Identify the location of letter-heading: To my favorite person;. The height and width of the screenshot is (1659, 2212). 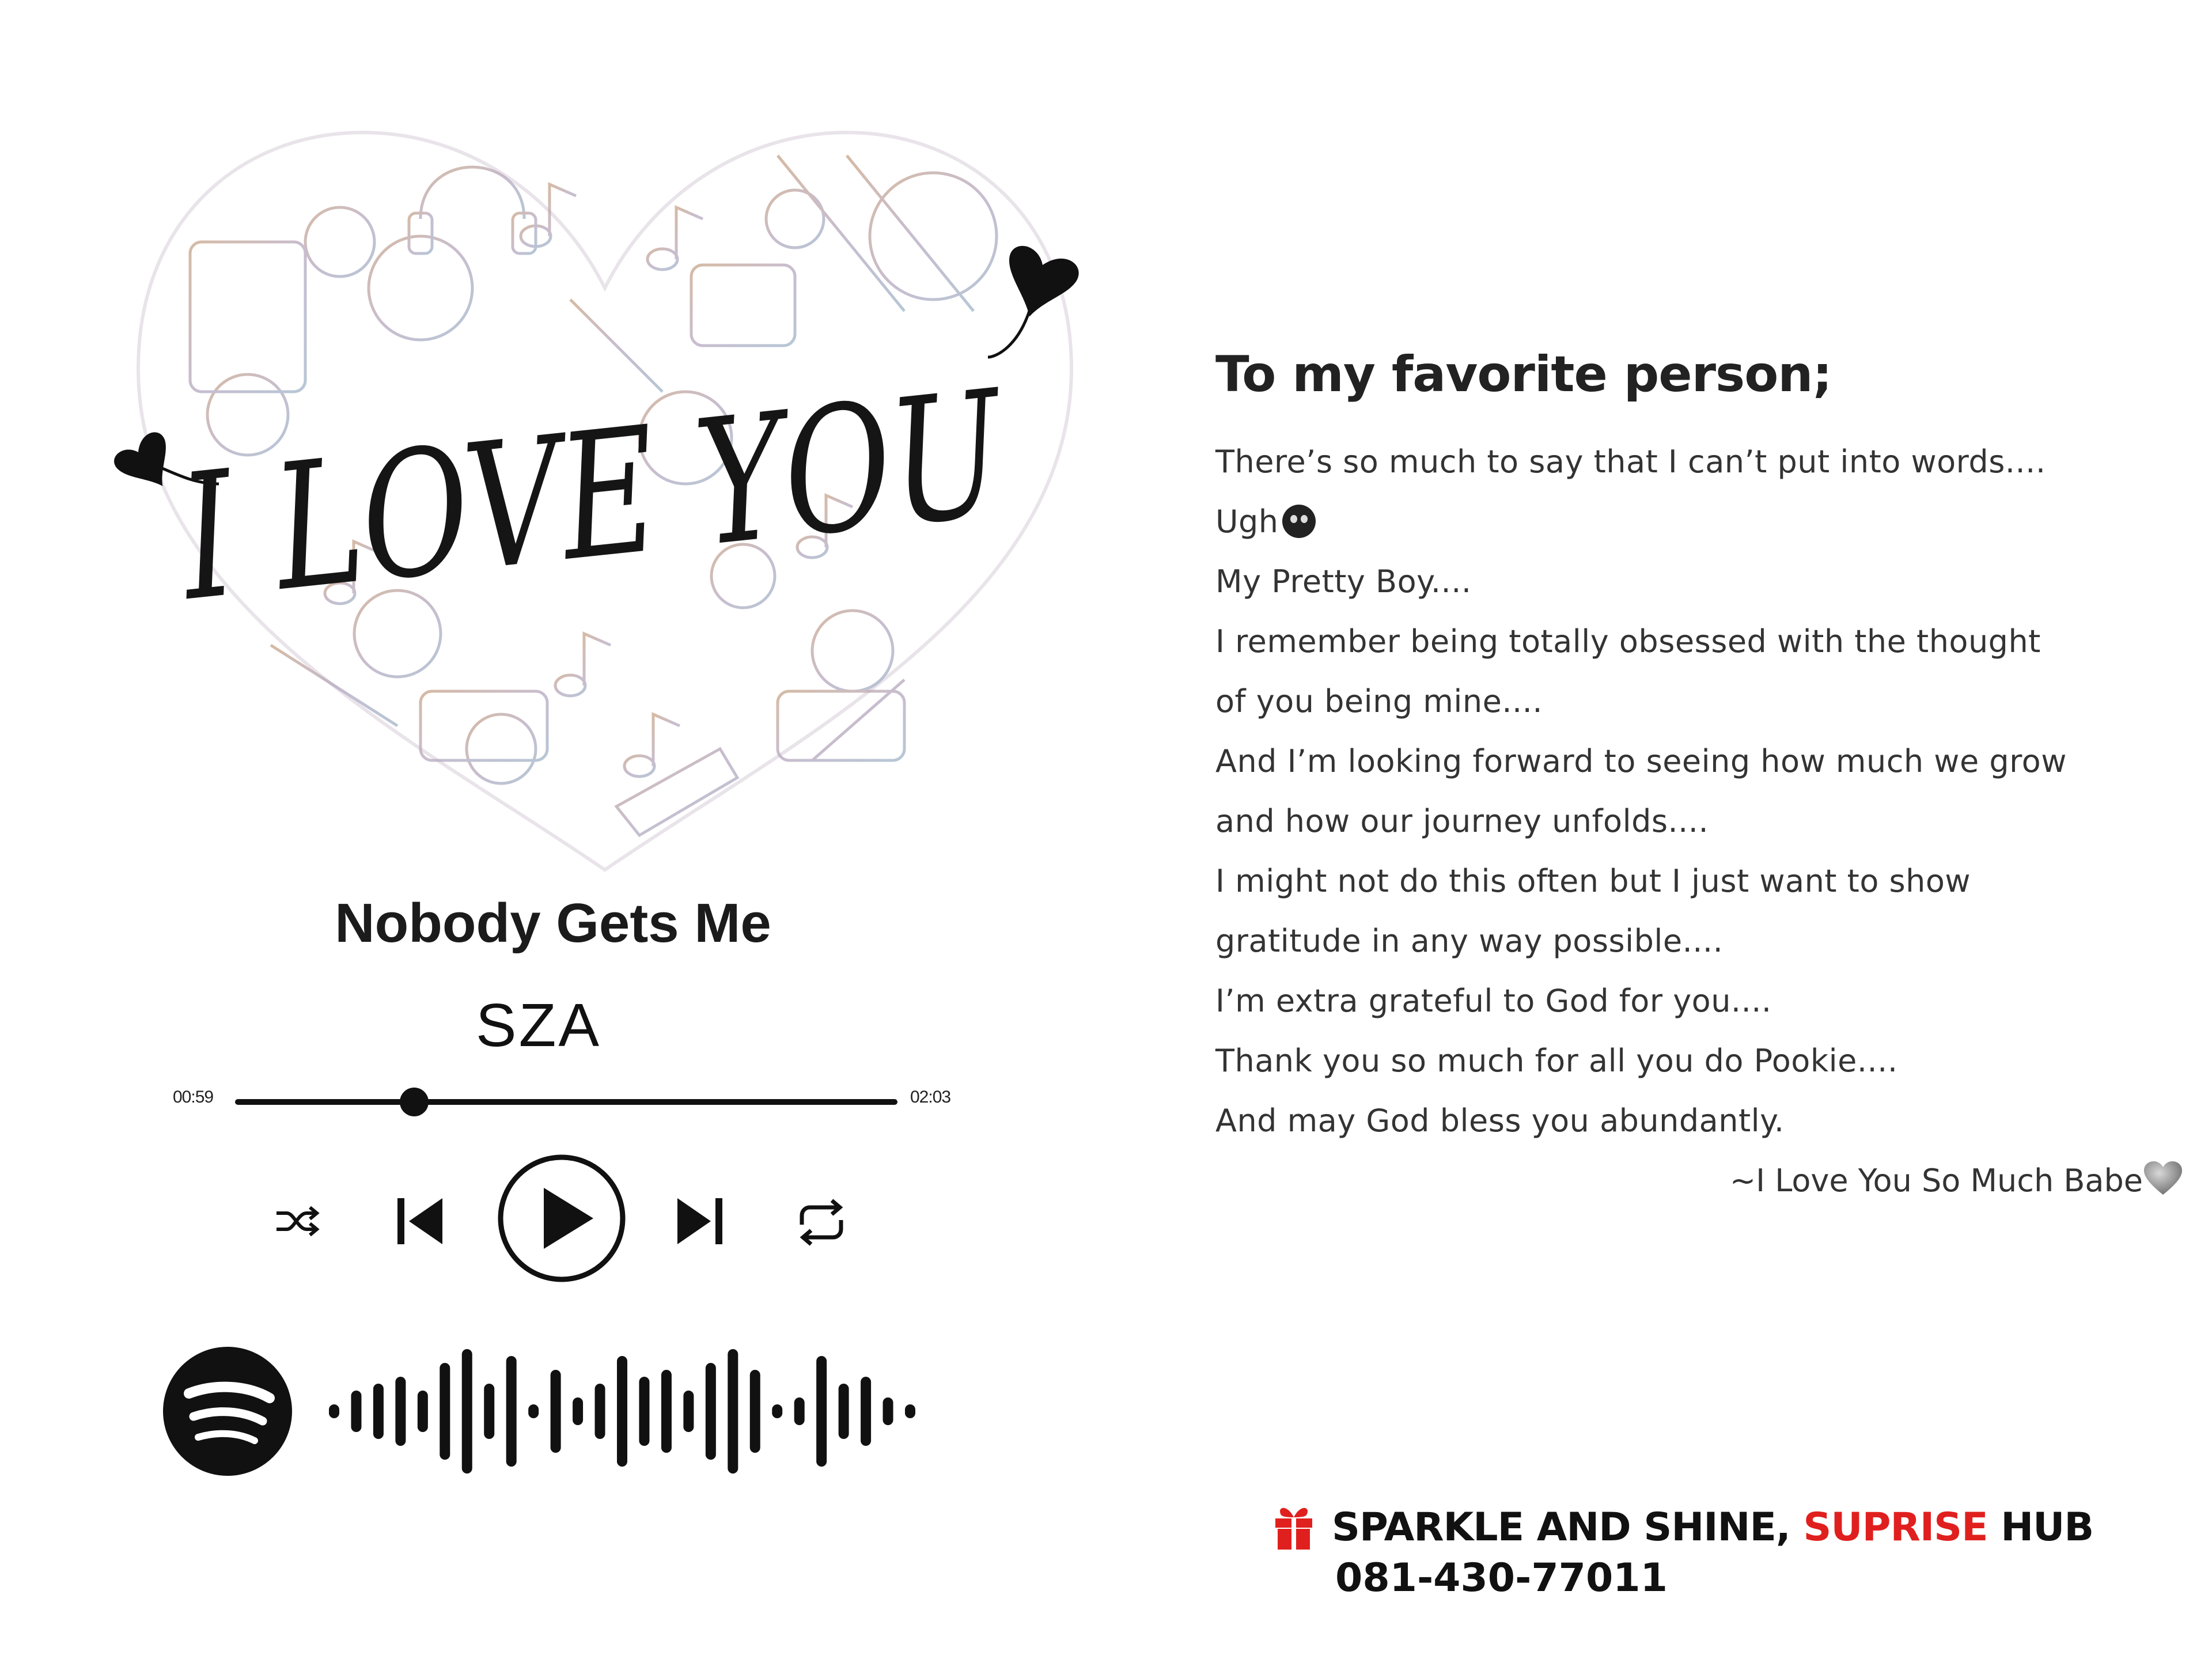
(1523, 374).